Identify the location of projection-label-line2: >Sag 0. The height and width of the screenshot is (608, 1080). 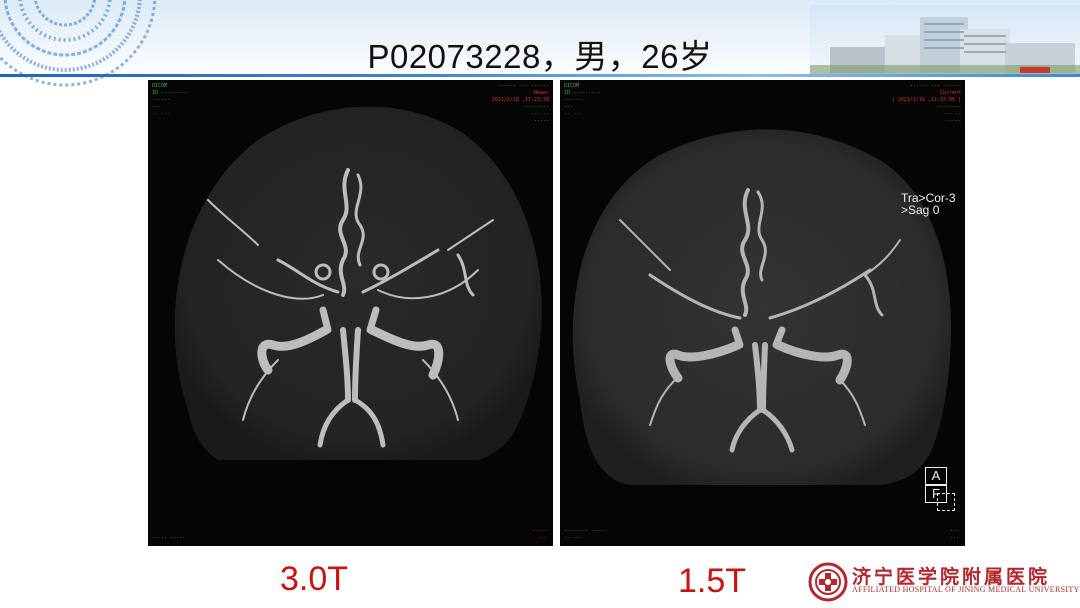
(920, 210).